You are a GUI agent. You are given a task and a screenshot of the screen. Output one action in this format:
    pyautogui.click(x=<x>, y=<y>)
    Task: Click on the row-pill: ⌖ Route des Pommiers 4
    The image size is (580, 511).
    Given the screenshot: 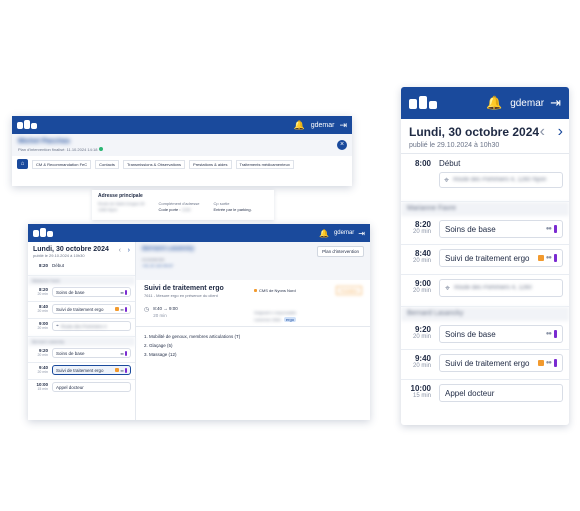 What is the action you would take?
    pyautogui.click(x=91, y=326)
    